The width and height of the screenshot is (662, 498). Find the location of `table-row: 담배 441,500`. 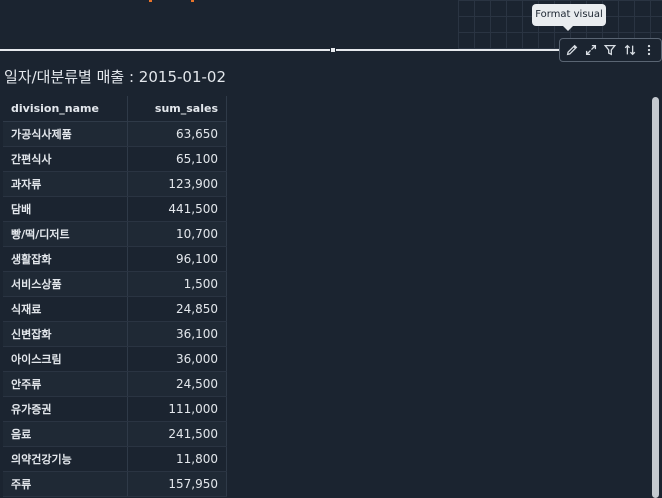

table-row: 담배 441,500 is located at coordinates (115, 209).